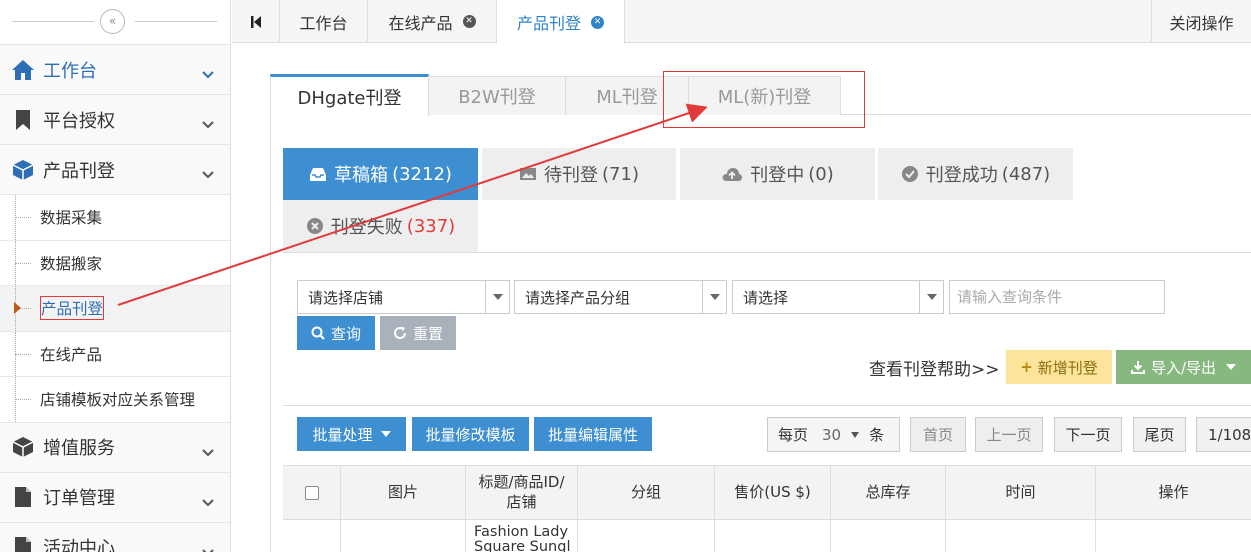  I want to click on collapse-divider-left, so click(53, 21).